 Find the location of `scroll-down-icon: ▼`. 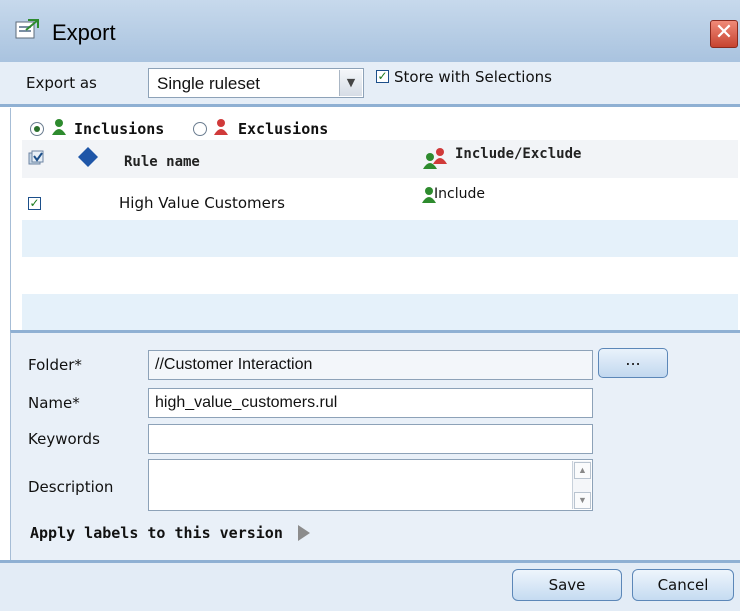

scroll-down-icon: ▼ is located at coordinates (582, 500).